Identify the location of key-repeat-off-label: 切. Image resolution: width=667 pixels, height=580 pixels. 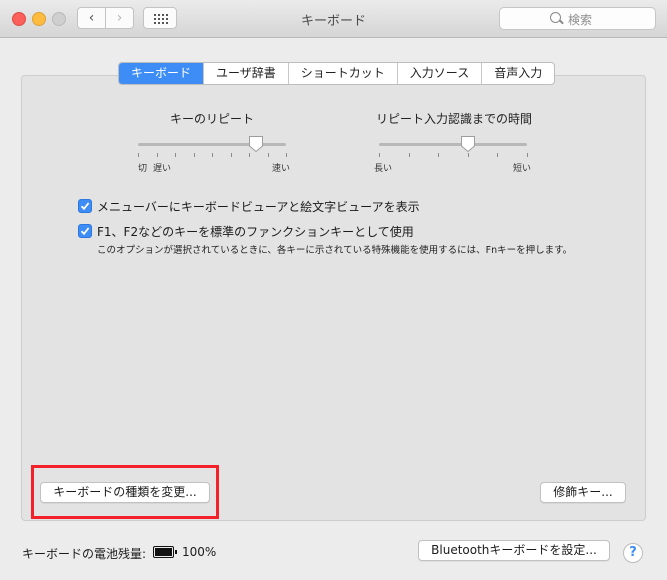
(143, 169).